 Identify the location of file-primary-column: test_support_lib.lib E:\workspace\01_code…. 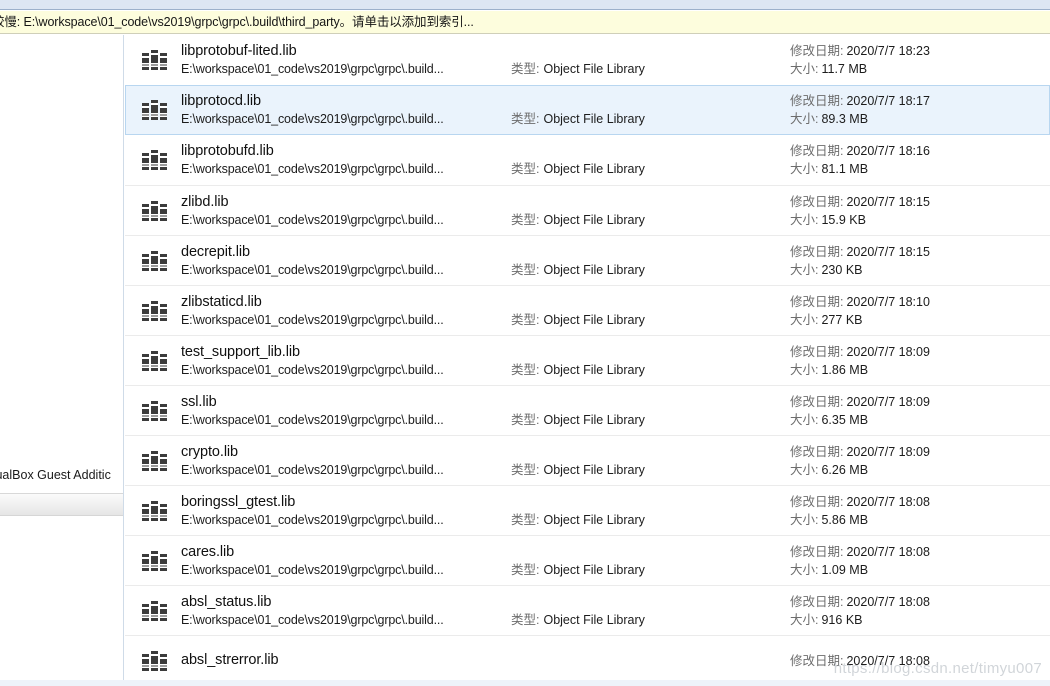
(480, 361).